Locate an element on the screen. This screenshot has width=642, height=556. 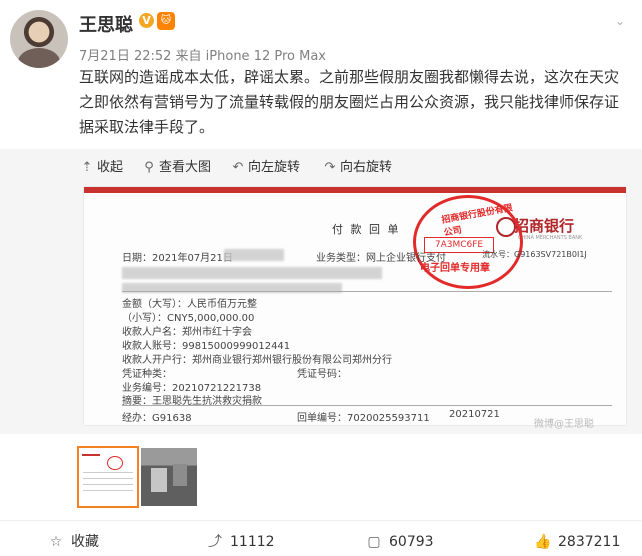
view-large-button: ⚲ 查看大图 is located at coordinates (176, 168).